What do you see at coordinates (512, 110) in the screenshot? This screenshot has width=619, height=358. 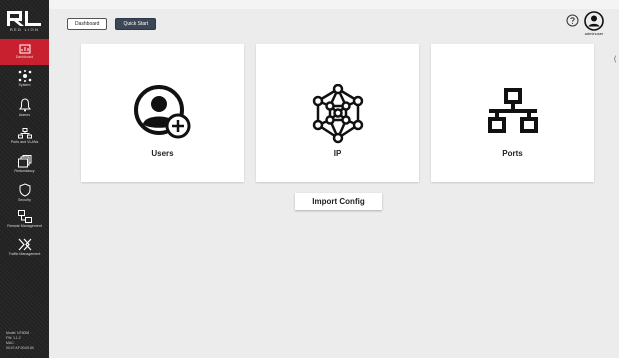 I see `ports-icon` at bounding box center [512, 110].